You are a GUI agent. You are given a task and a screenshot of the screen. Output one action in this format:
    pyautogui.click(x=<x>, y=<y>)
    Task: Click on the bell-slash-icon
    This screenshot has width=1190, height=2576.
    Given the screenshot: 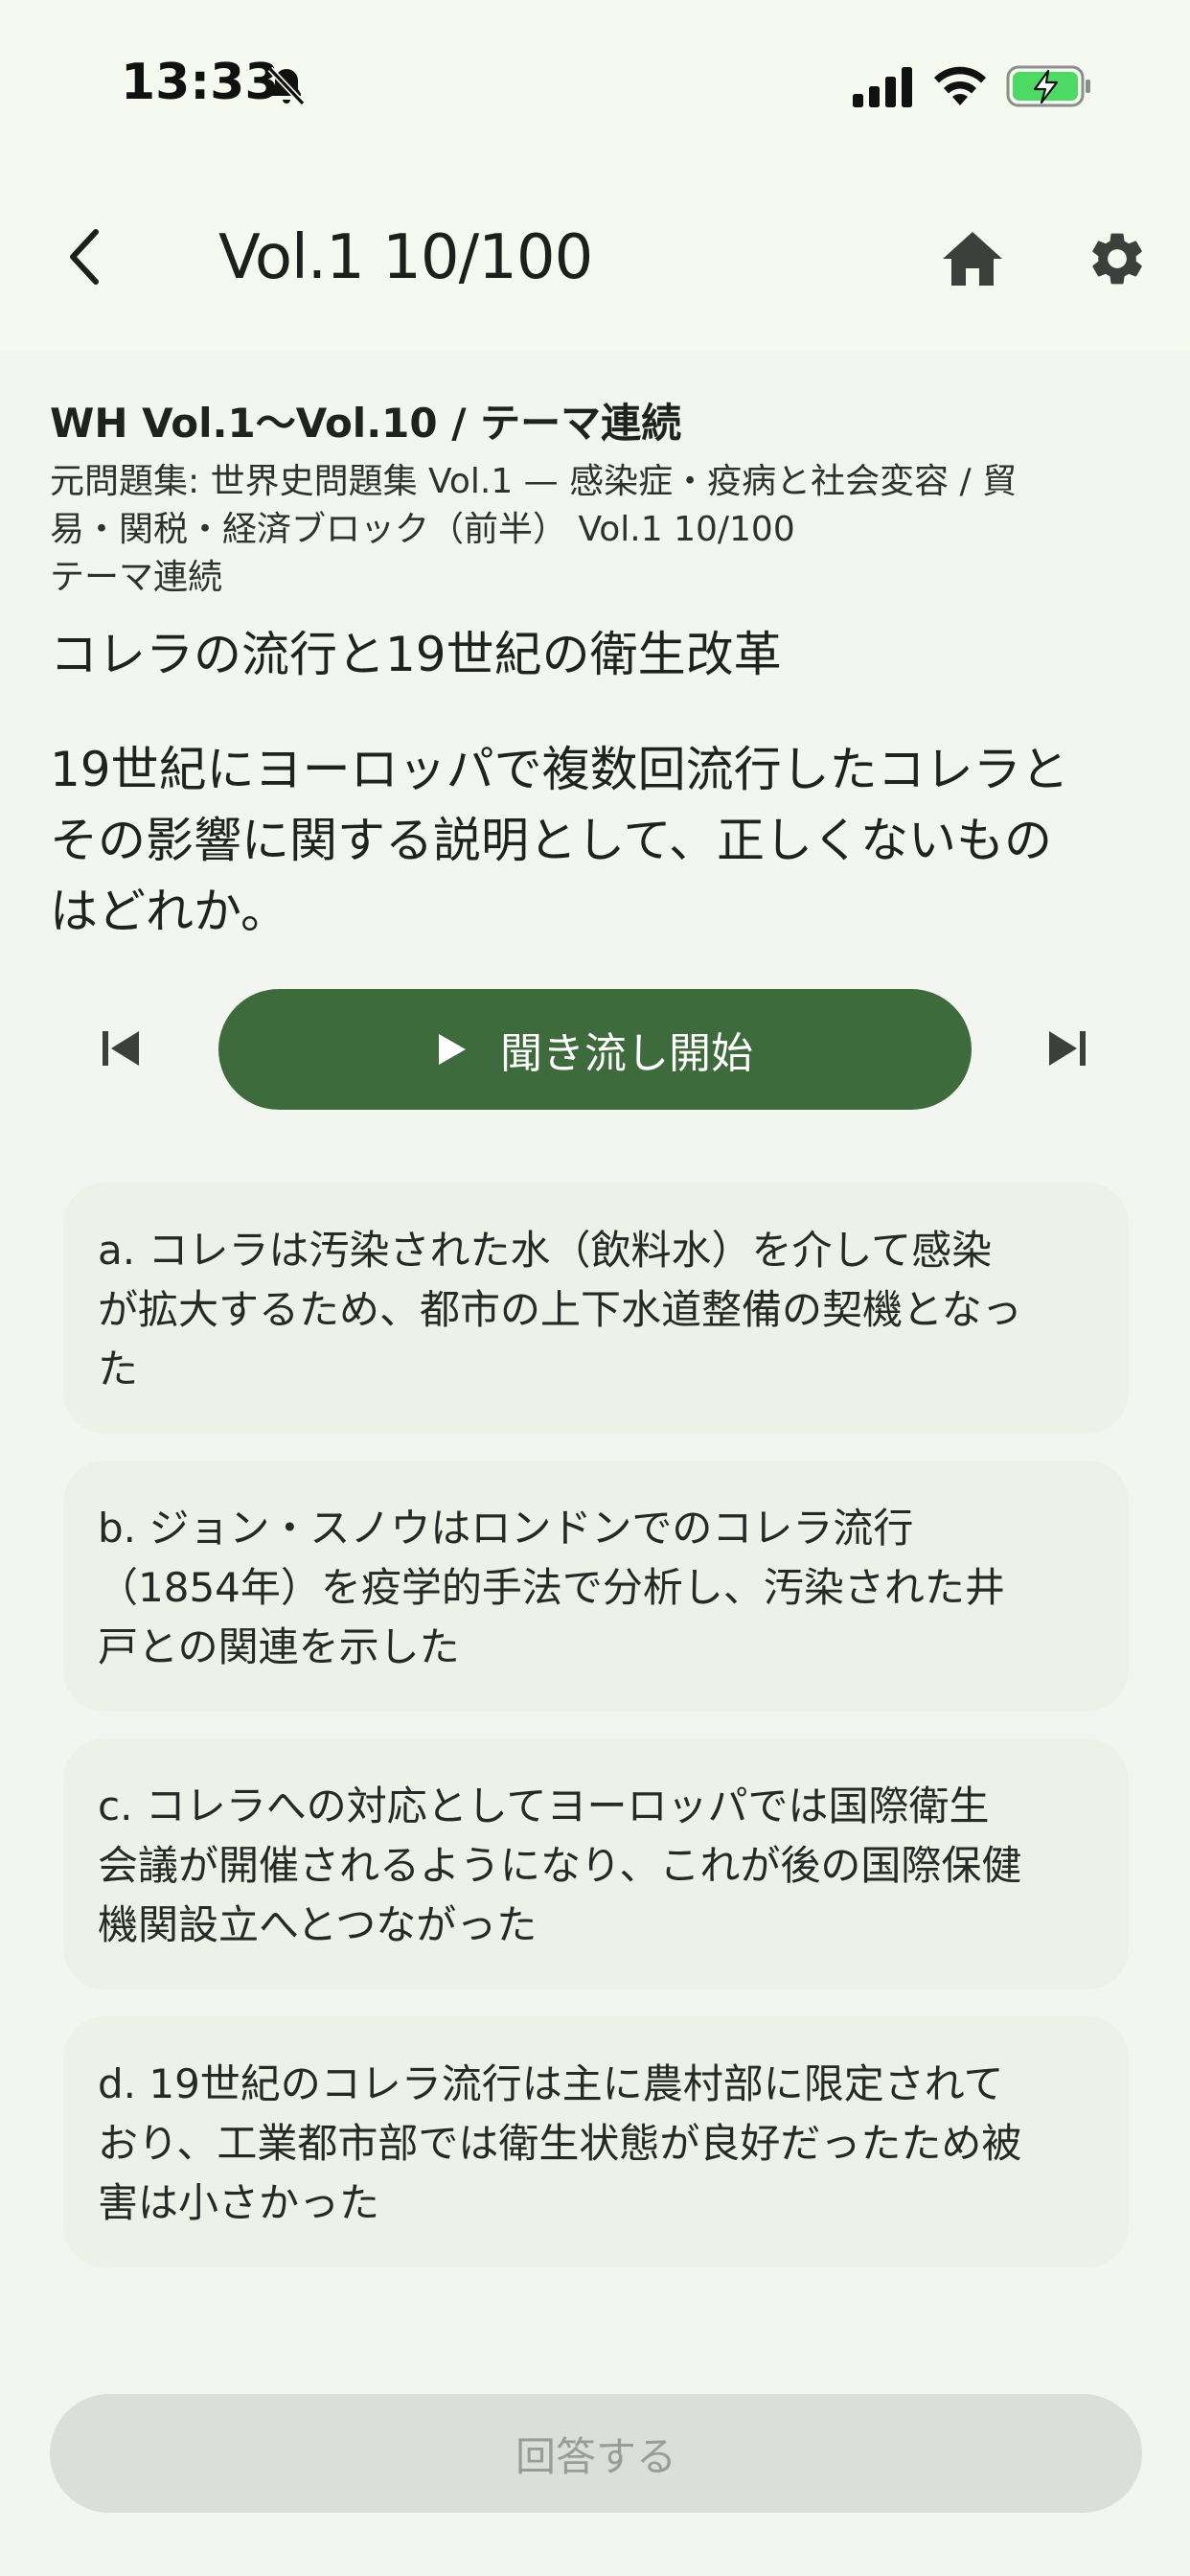 What is the action you would take?
    pyautogui.click(x=287, y=86)
    